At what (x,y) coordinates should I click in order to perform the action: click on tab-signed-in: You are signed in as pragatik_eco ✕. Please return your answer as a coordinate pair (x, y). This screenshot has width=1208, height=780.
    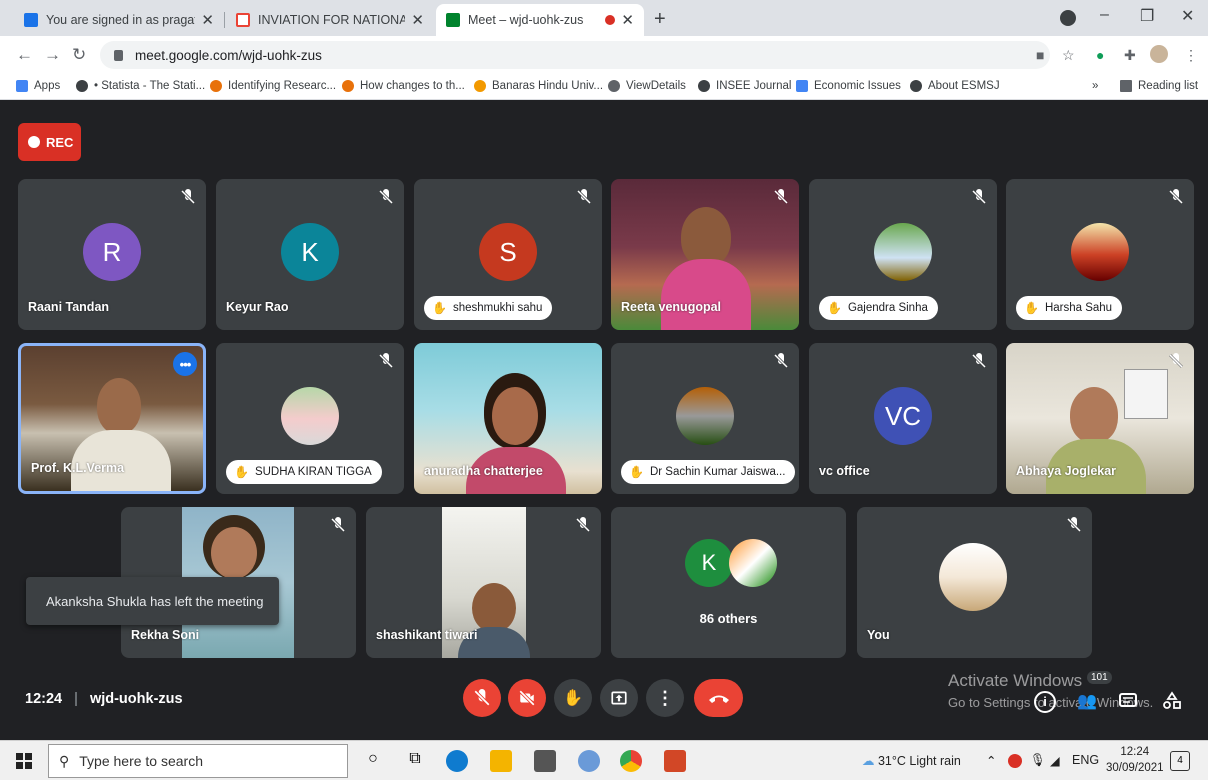
    Looking at the image, I should click on (119, 20).